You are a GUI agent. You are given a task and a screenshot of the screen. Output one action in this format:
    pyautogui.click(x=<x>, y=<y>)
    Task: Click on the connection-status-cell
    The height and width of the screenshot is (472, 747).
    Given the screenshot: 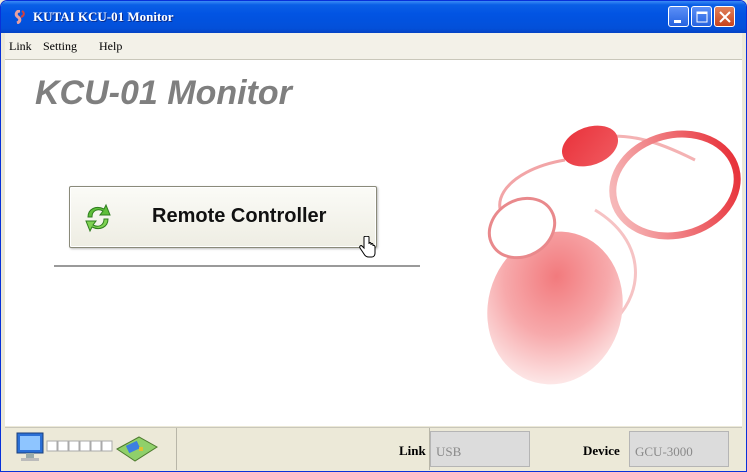 What is the action you would take?
    pyautogui.click(x=91, y=449)
    